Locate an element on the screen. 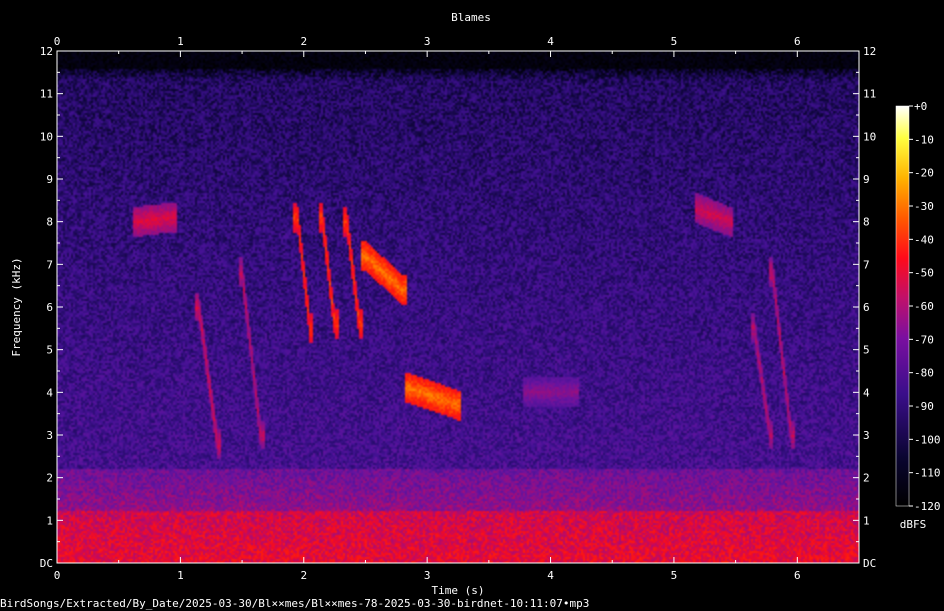 The width and height of the screenshot is (944, 611). colorbar-tick-label: -90 is located at coordinates (924, 406).